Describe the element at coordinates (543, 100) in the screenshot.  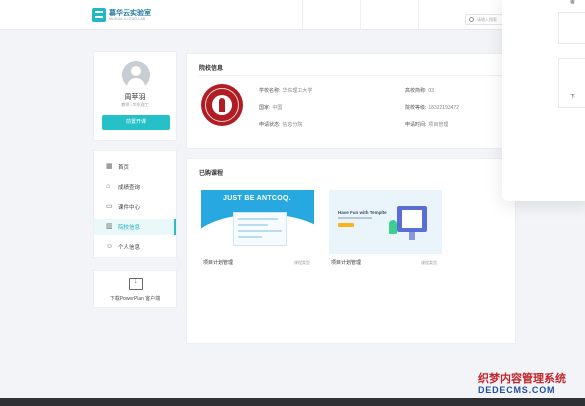
I see `floating-side-panel: 备 下` at that location.